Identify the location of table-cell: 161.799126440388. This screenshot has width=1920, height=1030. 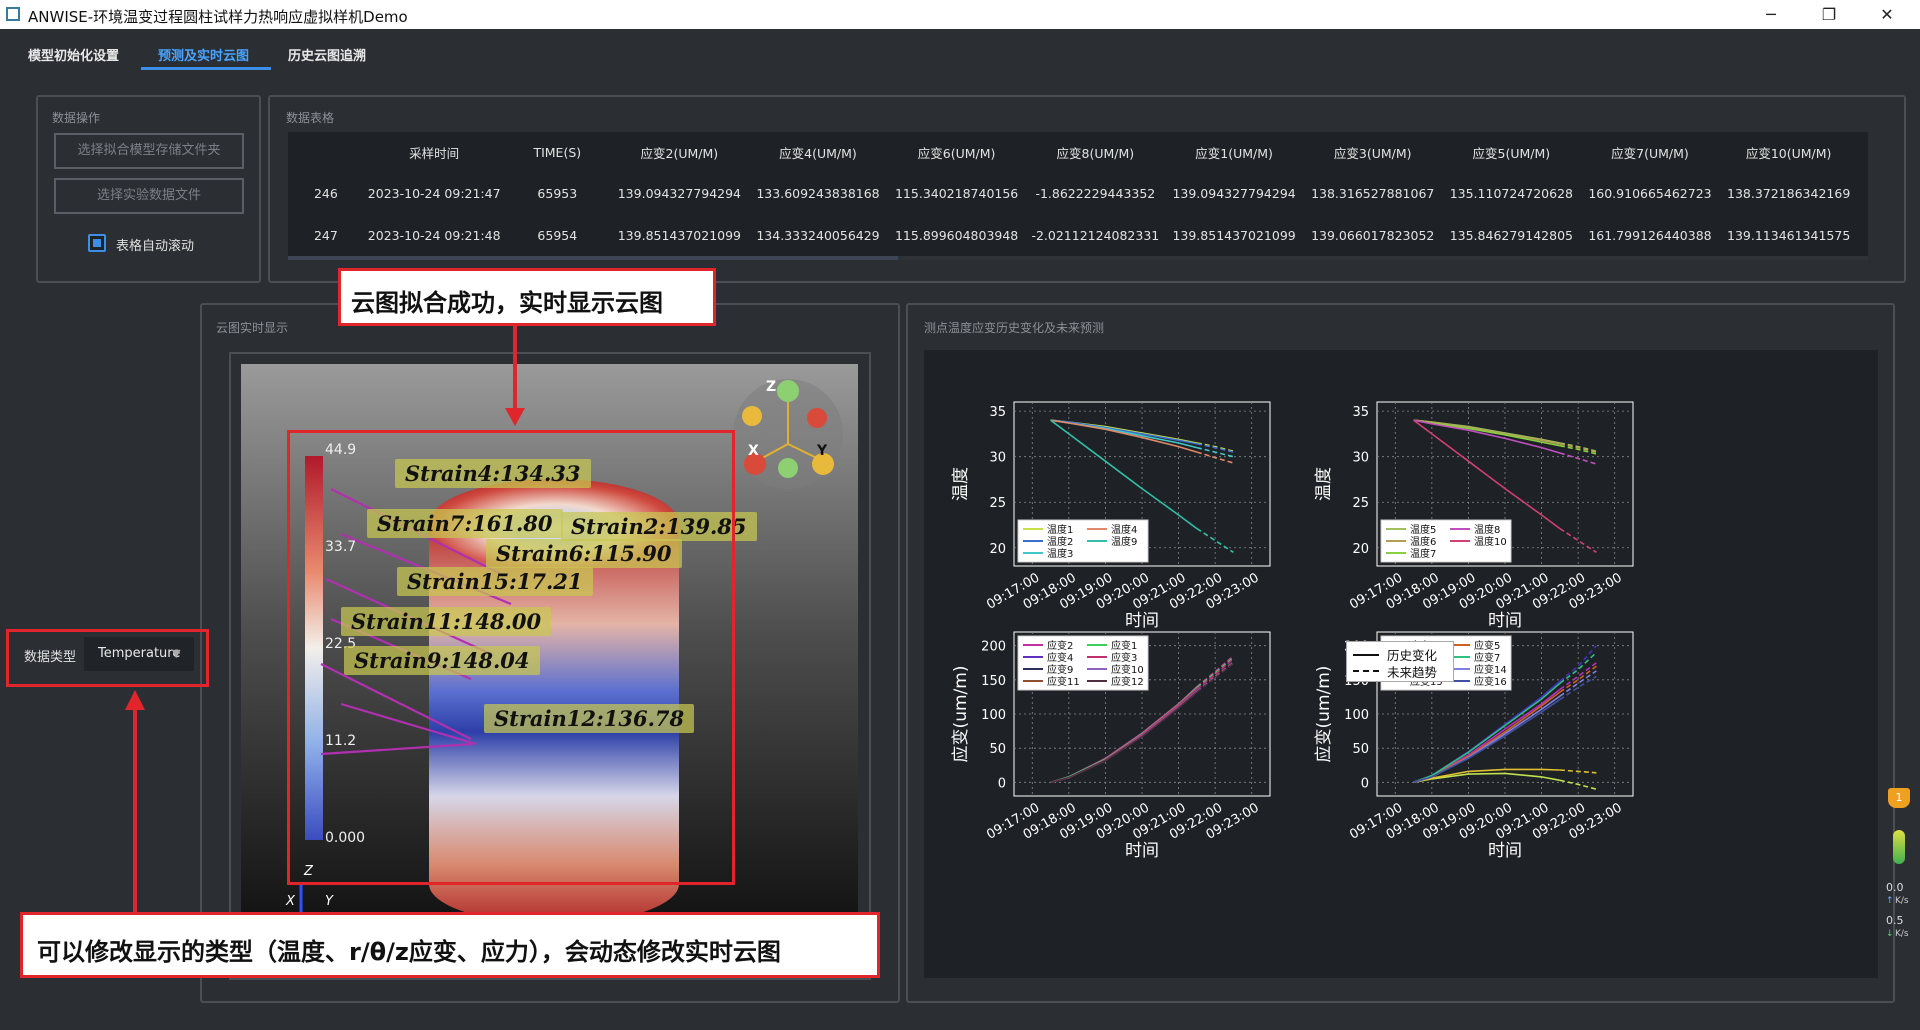
(1650, 235).